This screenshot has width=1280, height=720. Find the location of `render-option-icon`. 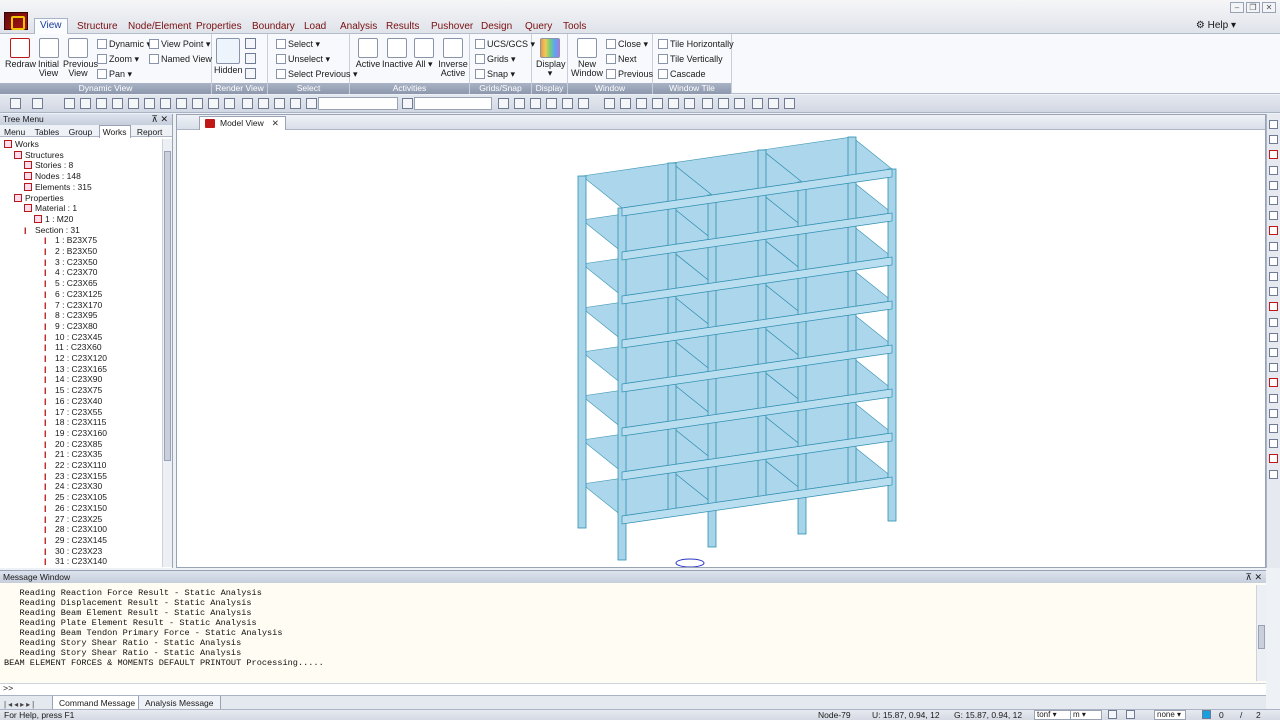

render-option-icon is located at coordinates (250, 43).